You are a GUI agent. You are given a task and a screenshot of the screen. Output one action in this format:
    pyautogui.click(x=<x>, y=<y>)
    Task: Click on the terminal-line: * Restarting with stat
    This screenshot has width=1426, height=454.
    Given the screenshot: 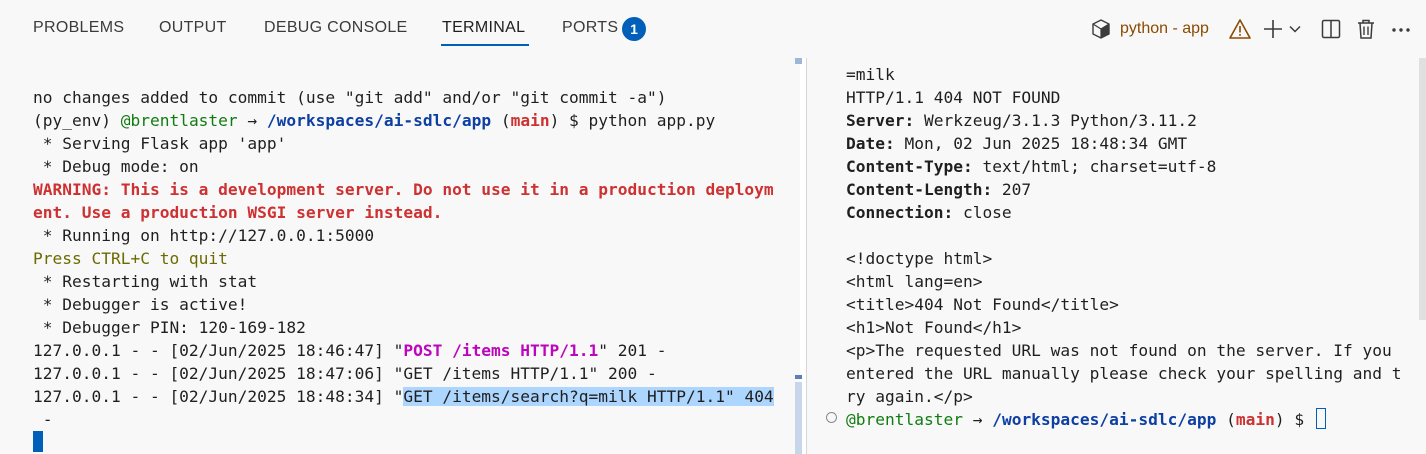 What is the action you would take?
    pyautogui.click(x=145, y=281)
    